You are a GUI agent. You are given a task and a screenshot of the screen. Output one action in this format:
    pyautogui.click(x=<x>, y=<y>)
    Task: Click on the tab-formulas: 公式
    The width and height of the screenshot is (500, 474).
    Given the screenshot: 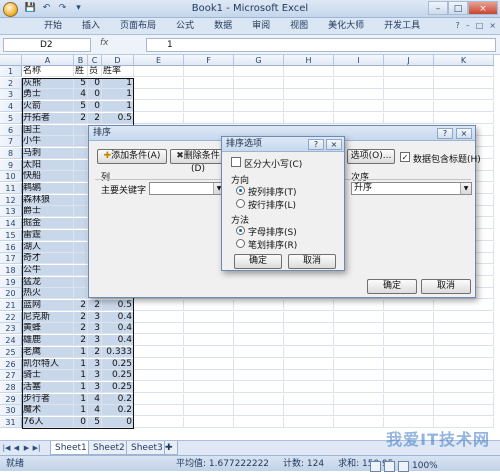 What is the action you would take?
    pyautogui.click(x=185, y=26)
    